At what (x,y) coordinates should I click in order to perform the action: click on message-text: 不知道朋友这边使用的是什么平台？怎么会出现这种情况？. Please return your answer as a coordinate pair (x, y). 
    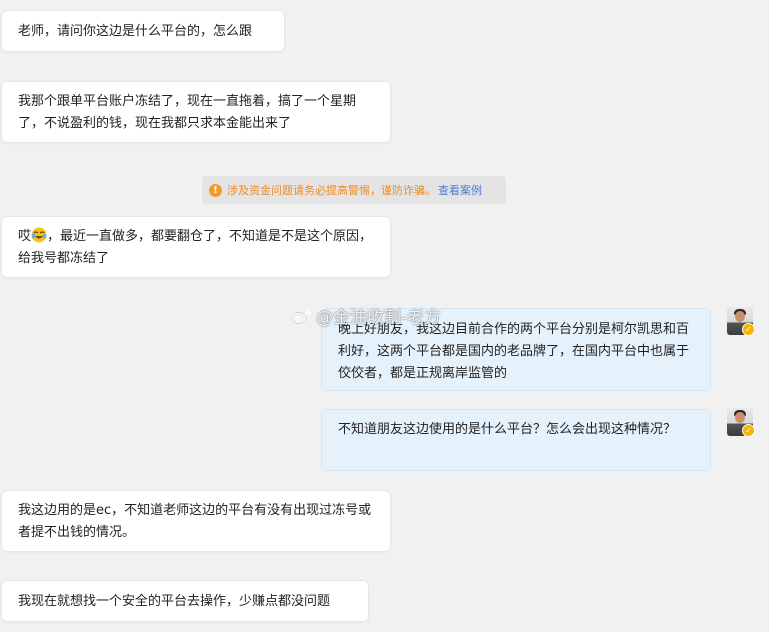
    Looking at the image, I should click on (507, 429).